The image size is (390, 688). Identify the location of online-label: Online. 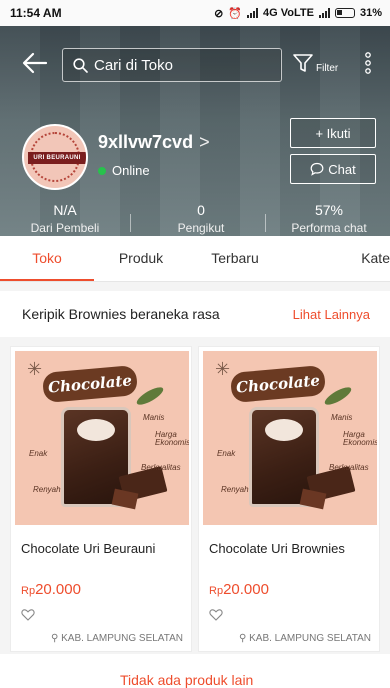
(131, 170).